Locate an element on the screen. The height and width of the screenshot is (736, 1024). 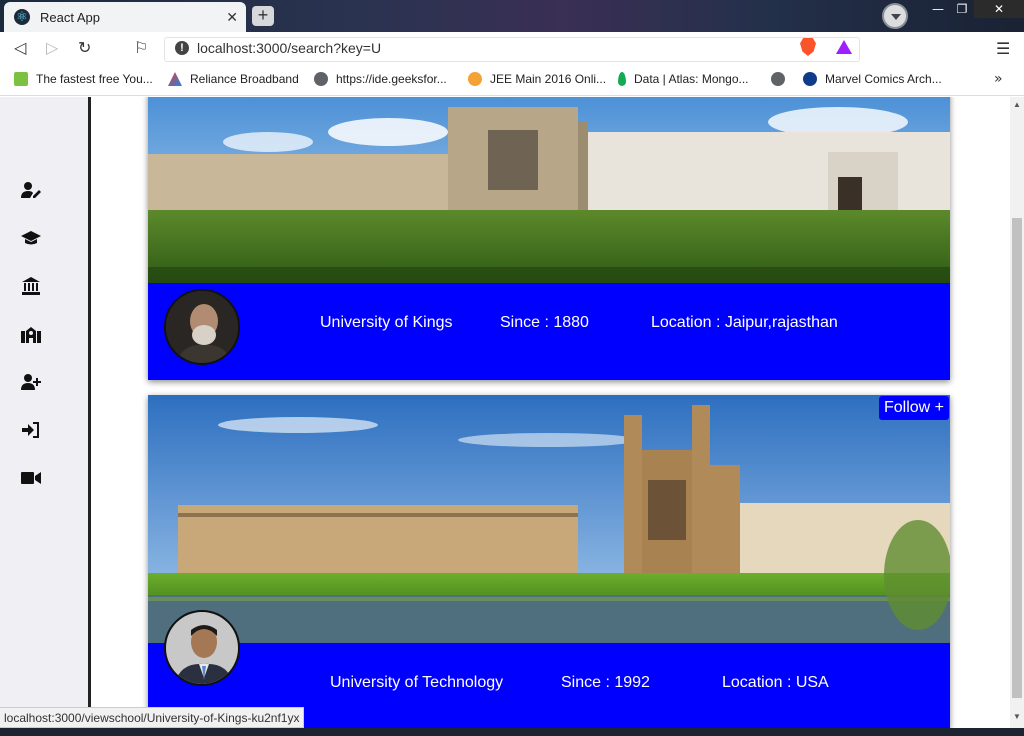
school-location: Location : USA is located at coordinates (775, 682).